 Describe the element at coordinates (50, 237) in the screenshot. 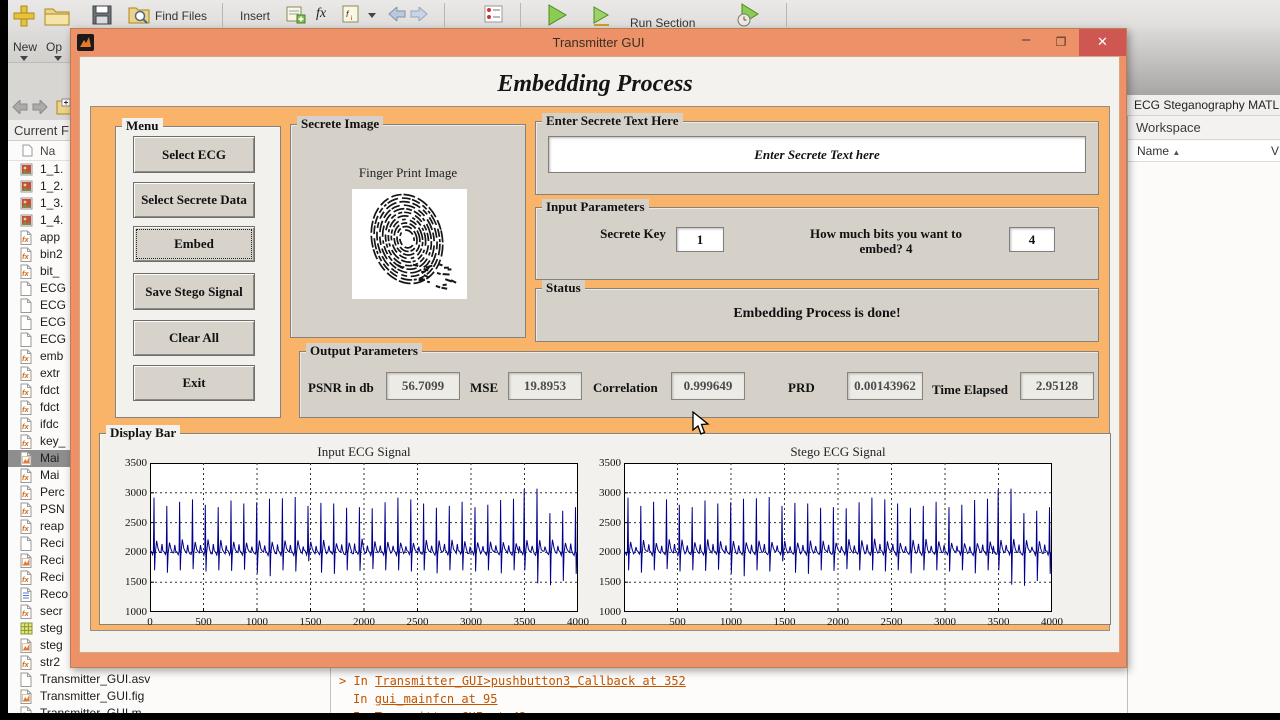

I see `file-label: app` at that location.